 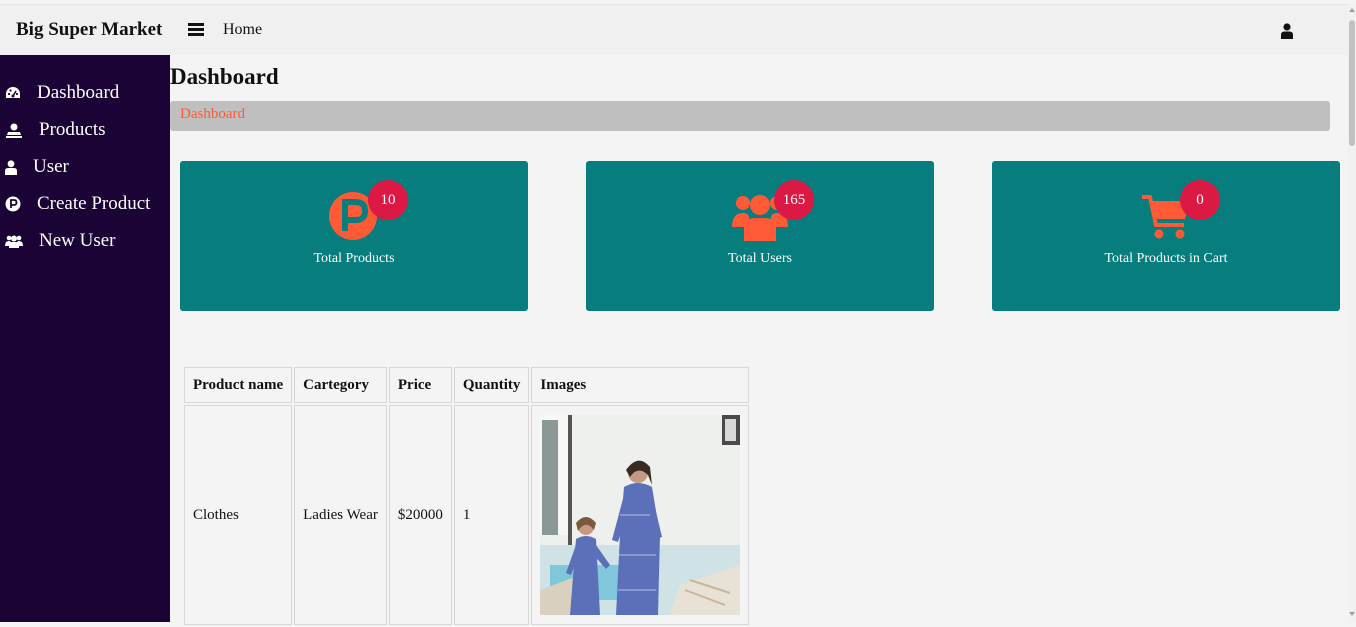 I want to click on page-scrollbar, so click(x=1352, y=313).